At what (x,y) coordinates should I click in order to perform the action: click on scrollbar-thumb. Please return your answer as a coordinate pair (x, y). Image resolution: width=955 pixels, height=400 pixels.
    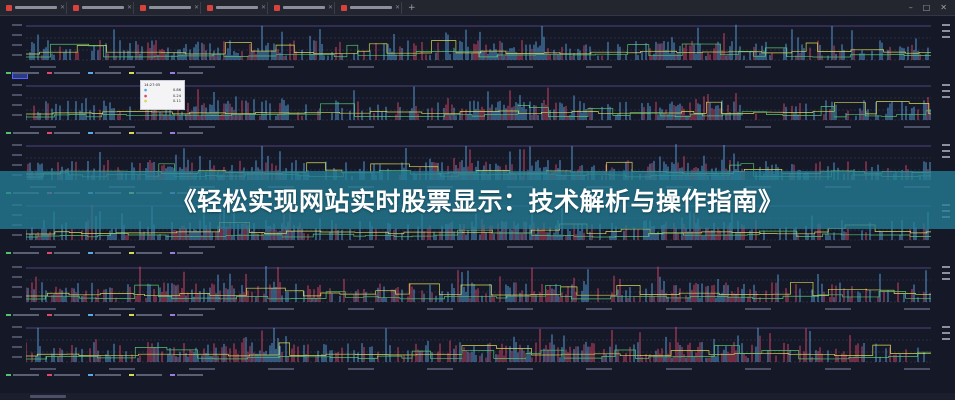
    Looking at the image, I should click on (48, 396).